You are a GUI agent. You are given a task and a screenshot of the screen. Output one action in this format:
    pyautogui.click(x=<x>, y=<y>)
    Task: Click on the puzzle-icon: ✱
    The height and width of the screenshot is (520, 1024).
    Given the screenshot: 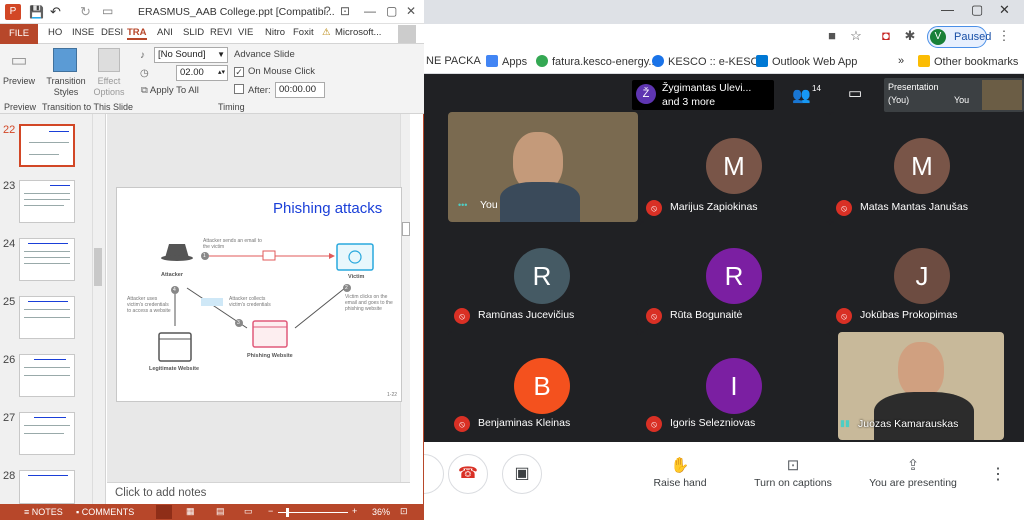 What is the action you would take?
    pyautogui.click(x=910, y=36)
    